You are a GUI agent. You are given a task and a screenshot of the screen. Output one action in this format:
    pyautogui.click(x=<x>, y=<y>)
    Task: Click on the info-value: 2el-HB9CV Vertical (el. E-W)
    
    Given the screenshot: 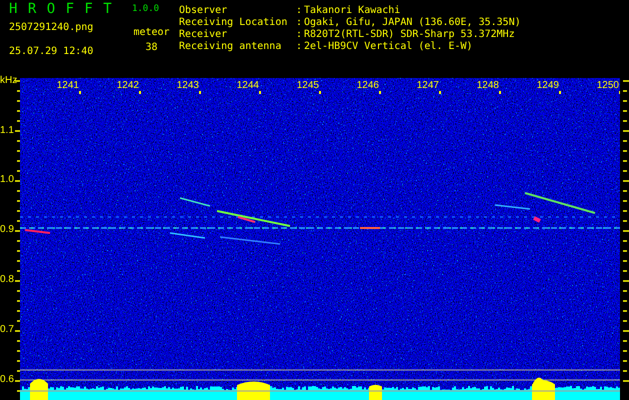 What is the action you would take?
    pyautogui.click(x=389, y=47)
    